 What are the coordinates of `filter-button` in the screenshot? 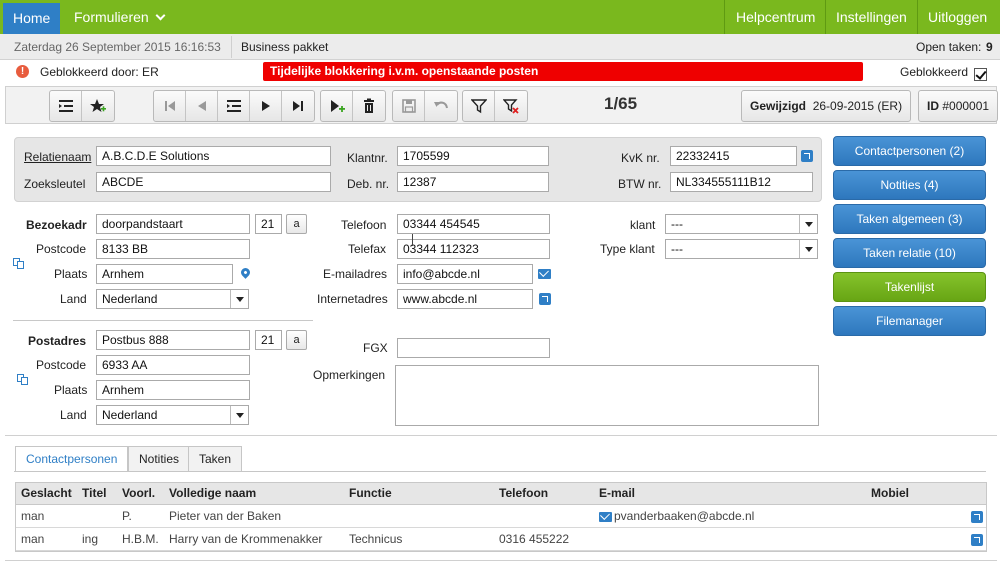 It's located at (479, 106).